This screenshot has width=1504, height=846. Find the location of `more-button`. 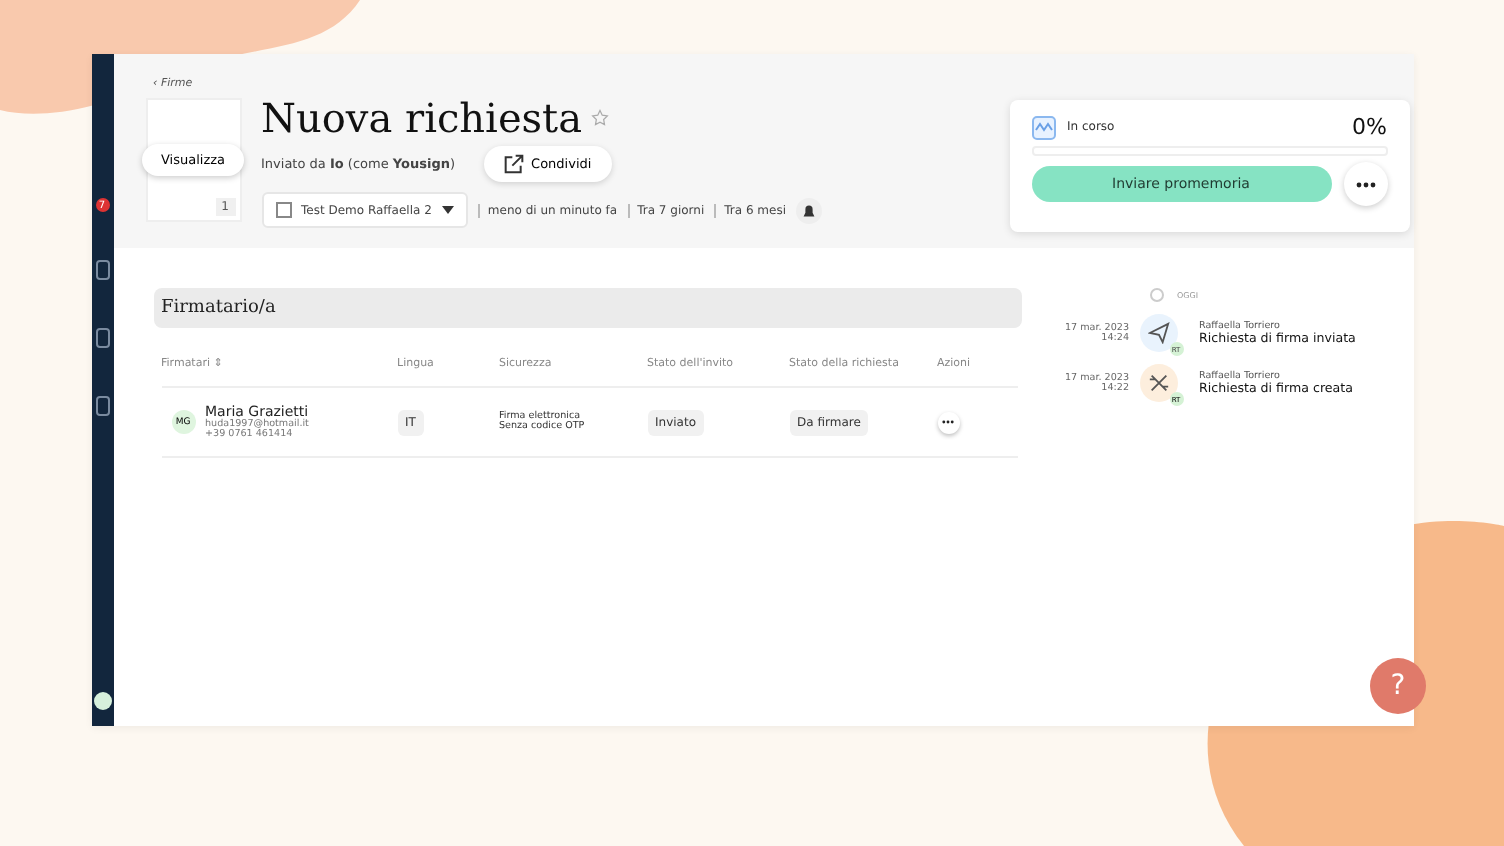

more-button is located at coordinates (1365, 184).